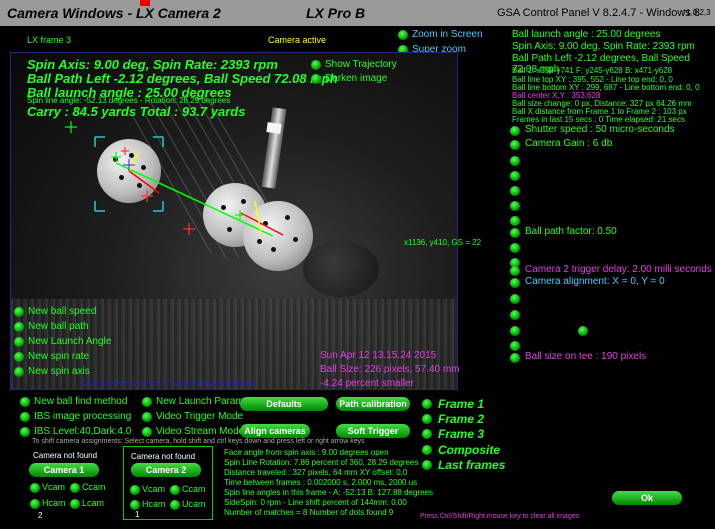 The width and height of the screenshot is (715, 529). What do you see at coordinates (147, 432) in the screenshot?
I see `video-stream-radio` at bounding box center [147, 432].